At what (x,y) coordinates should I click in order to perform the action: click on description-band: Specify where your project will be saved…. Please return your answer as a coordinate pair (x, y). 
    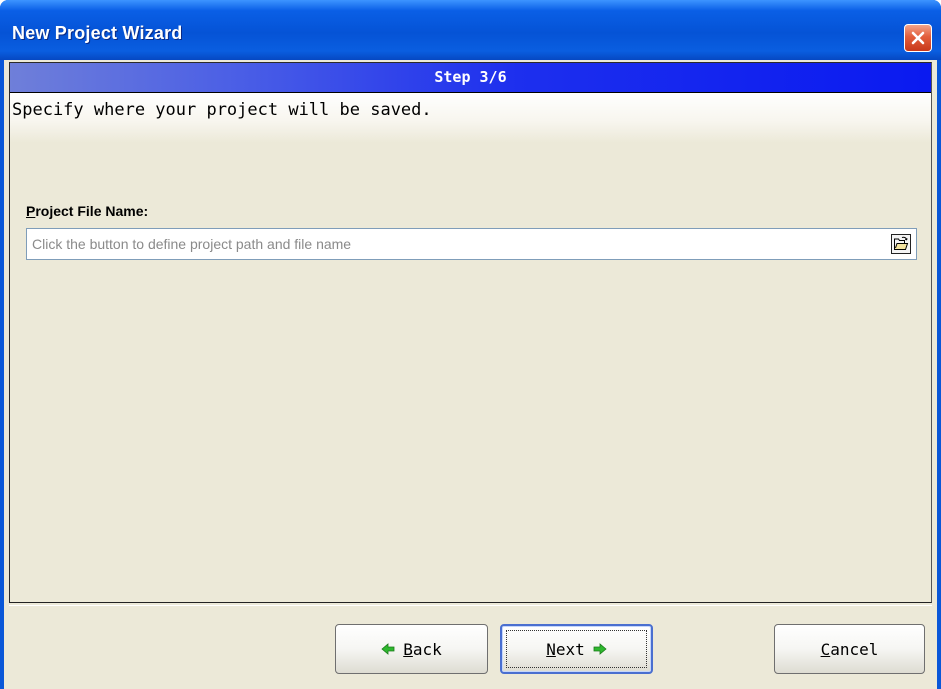
    Looking at the image, I should click on (470, 118).